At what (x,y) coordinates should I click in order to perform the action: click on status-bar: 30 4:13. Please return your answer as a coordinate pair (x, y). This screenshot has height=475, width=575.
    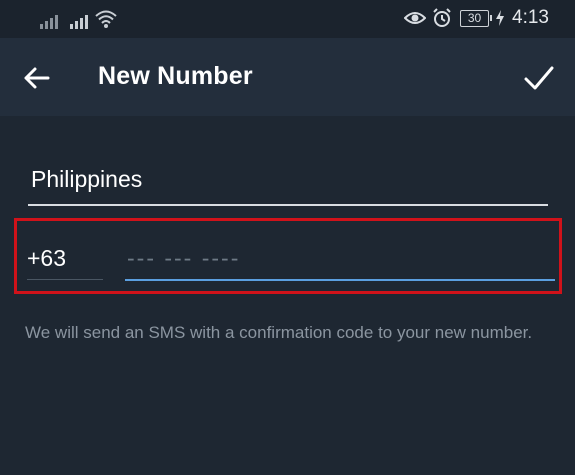
    Looking at the image, I should click on (287, 19).